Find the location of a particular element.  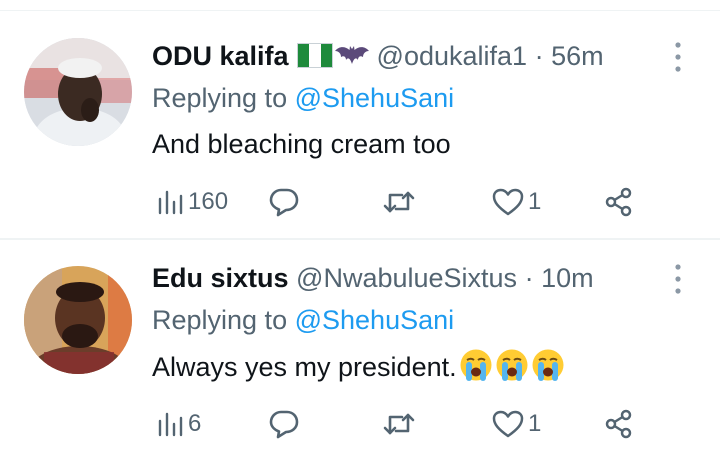

nigeria-flag-icon is located at coordinates (314, 54).